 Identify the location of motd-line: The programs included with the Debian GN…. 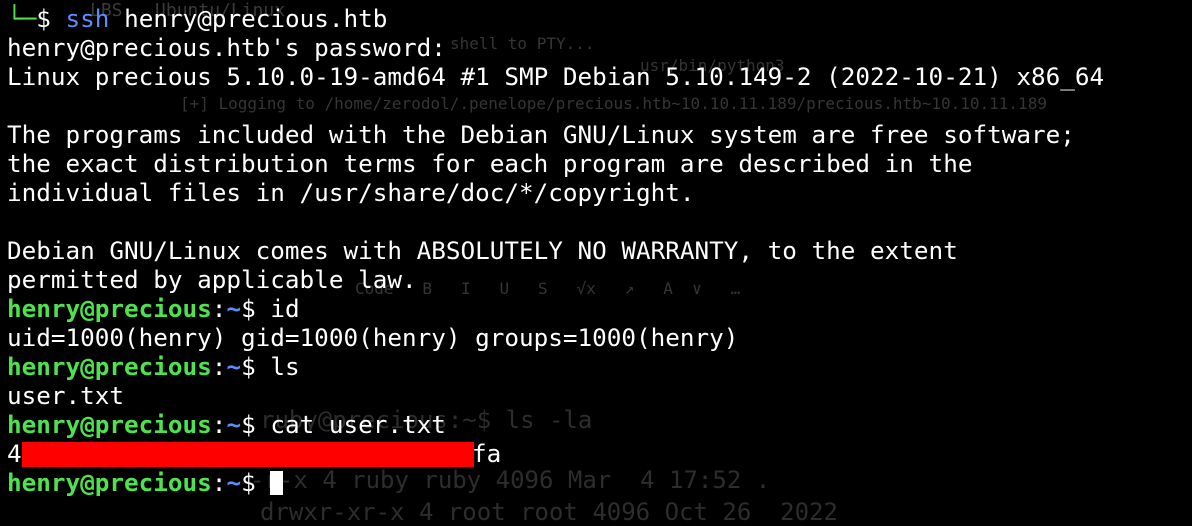
(541, 134).